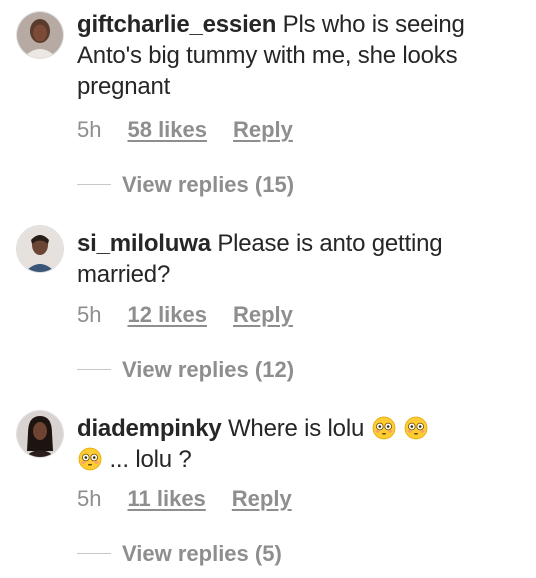  I want to click on comment-username: diadempinky, so click(149, 428).